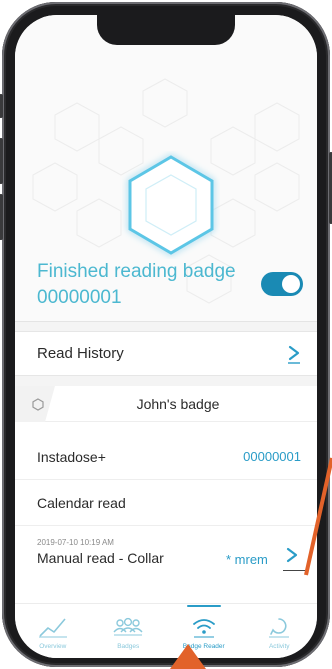  I want to click on manual-read-label: Manual read - Collar, so click(100, 558).